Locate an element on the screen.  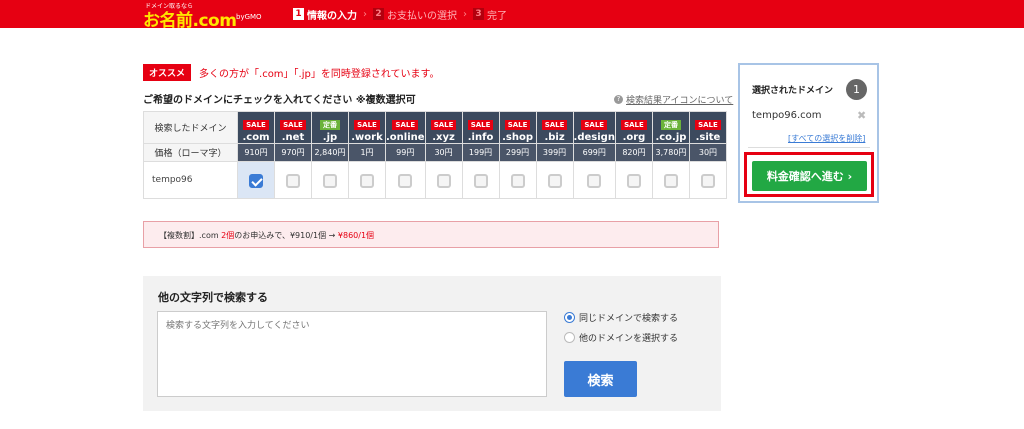
radio-same-domain-label: 同じドメインで検索する is located at coordinates (629, 319).